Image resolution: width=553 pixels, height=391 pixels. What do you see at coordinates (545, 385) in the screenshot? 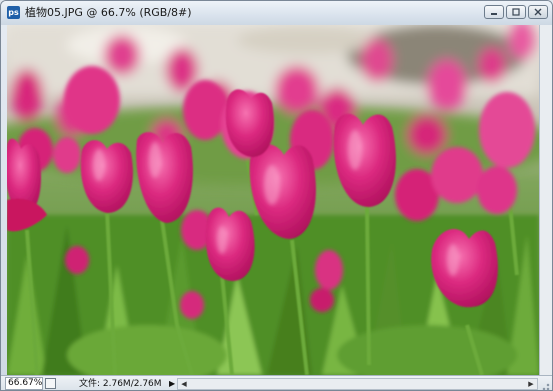
I see `resize-grip-icon` at bounding box center [545, 385].